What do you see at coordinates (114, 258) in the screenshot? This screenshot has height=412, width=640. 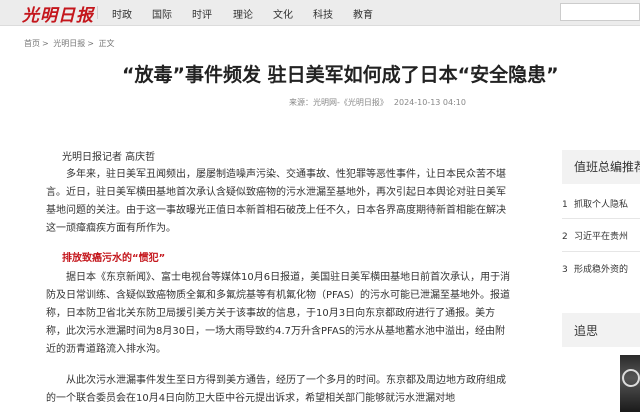 I see `article-subheading: 排放致癌污水的“惯犯”` at bounding box center [114, 258].